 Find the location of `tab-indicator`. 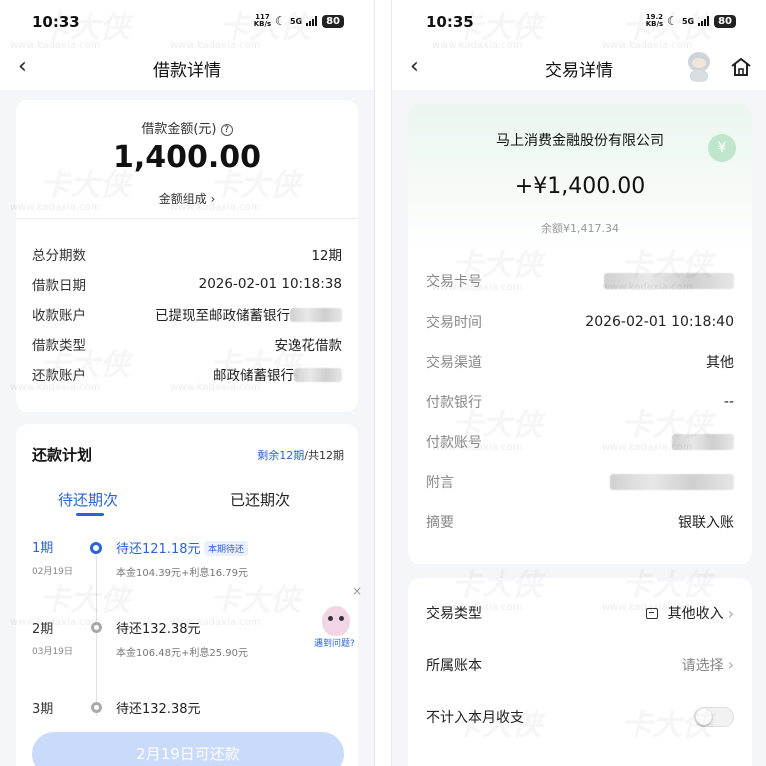

tab-indicator is located at coordinates (90, 514).